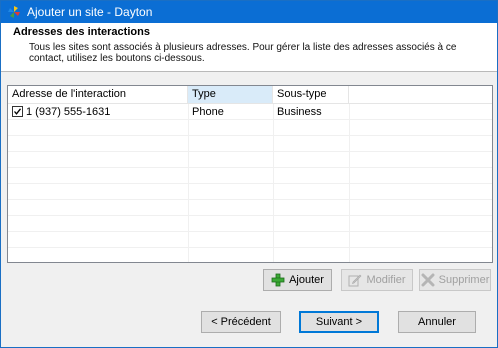 The height and width of the screenshot is (348, 498). Describe the element at coordinates (241, 322) in the screenshot. I see `previous-button: < Précédent` at that location.